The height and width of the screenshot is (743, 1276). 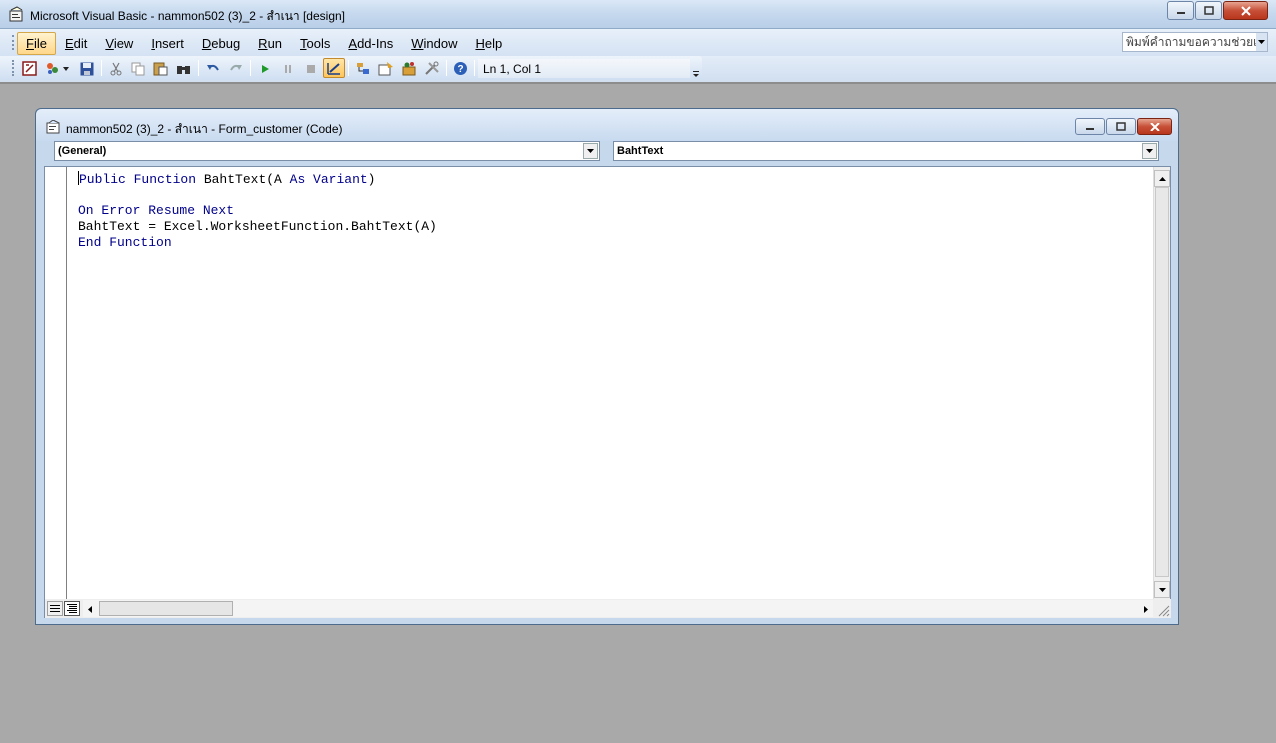 What do you see at coordinates (618, 608) in the screenshot?
I see `horizontal-scrollbar` at bounding box center [618, 608].